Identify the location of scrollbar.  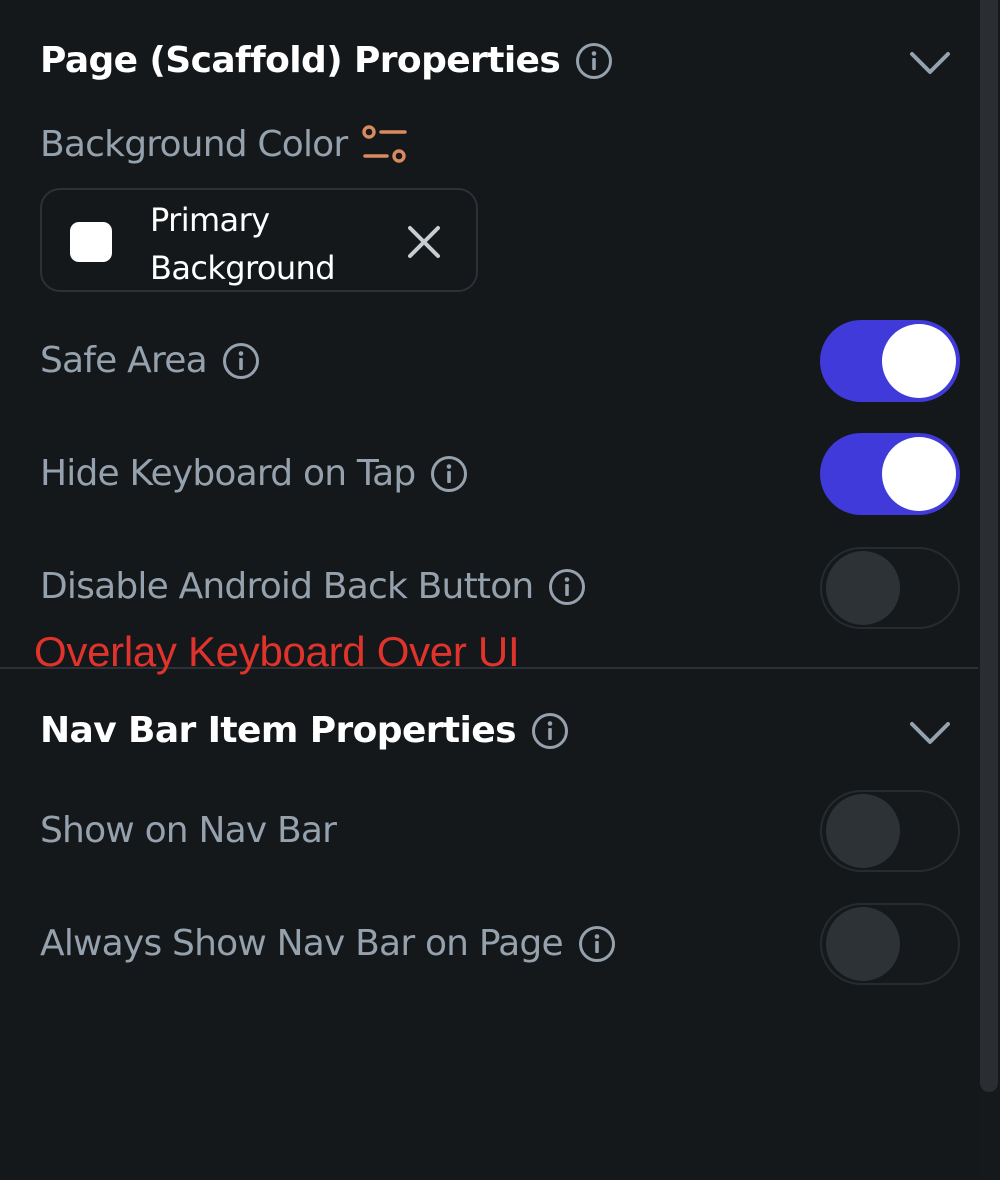
(989, 590).